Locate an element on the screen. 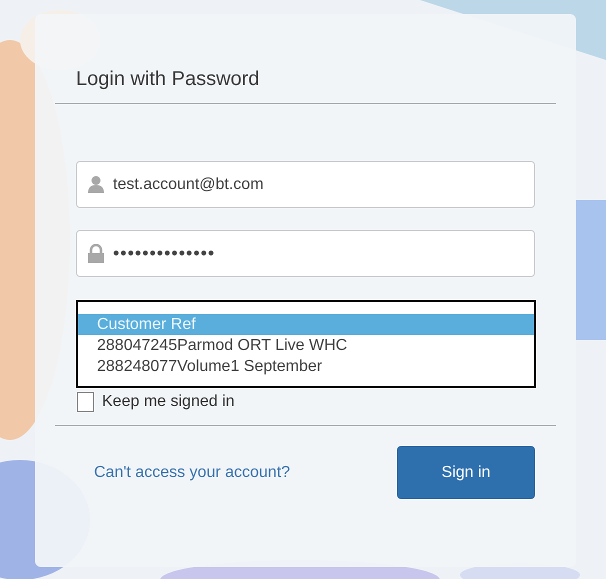 The height and width of the screenshot is (579, 606). login-title: Login with Password is located at coordinates (168, 79).